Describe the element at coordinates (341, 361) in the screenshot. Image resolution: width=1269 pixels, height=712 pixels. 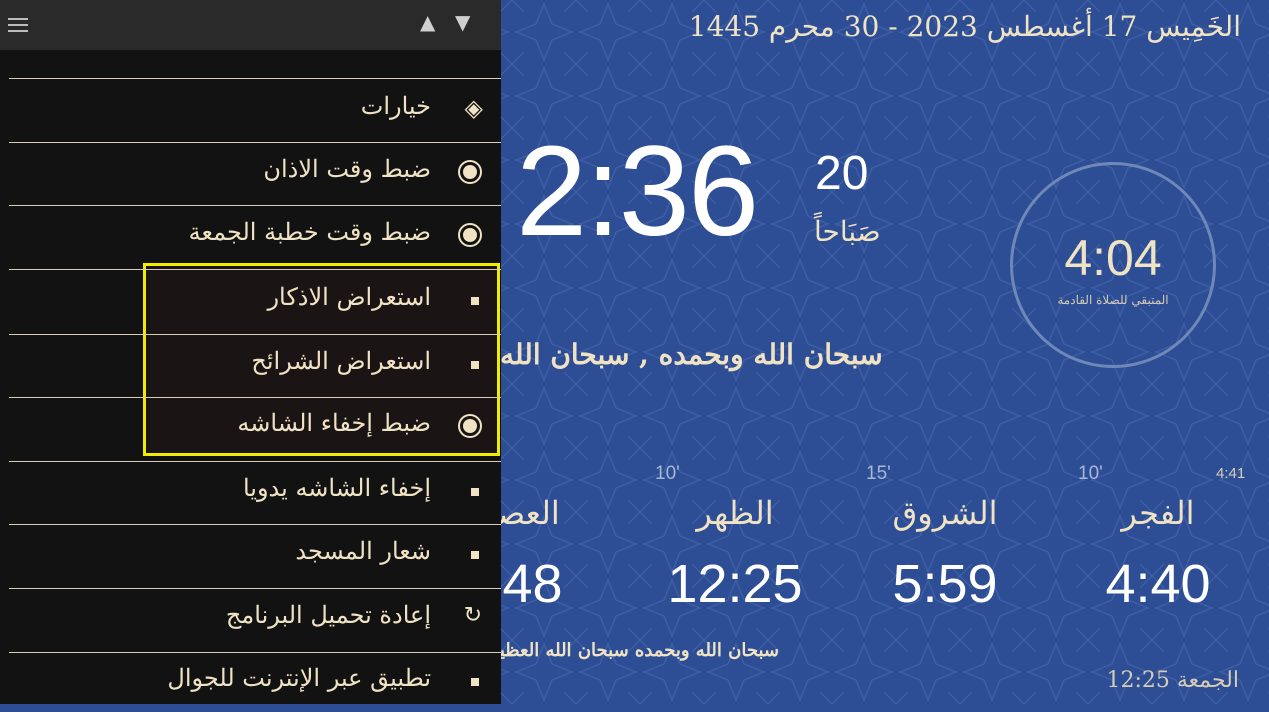
I see `menu-item-label: استعراض الشرائح` at that location.